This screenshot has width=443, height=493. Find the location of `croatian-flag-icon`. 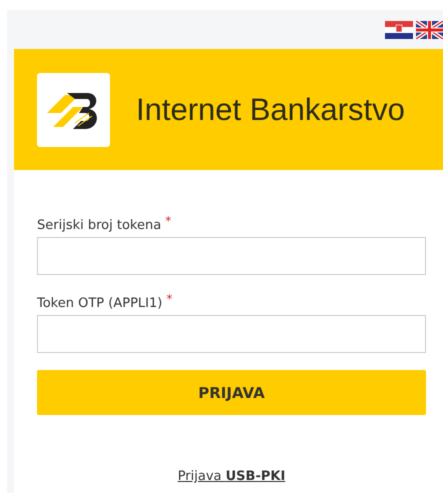

croatian-flag-icon is located at coordinates (399, 30).